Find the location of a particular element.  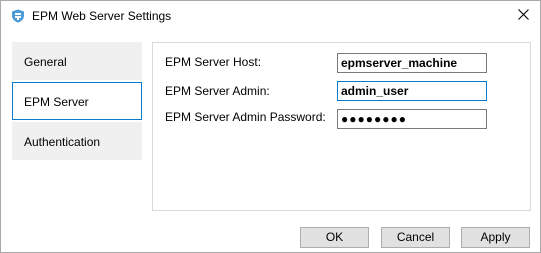

password-label: EPM Server Admin Password: is located at coordinates (245, 117).